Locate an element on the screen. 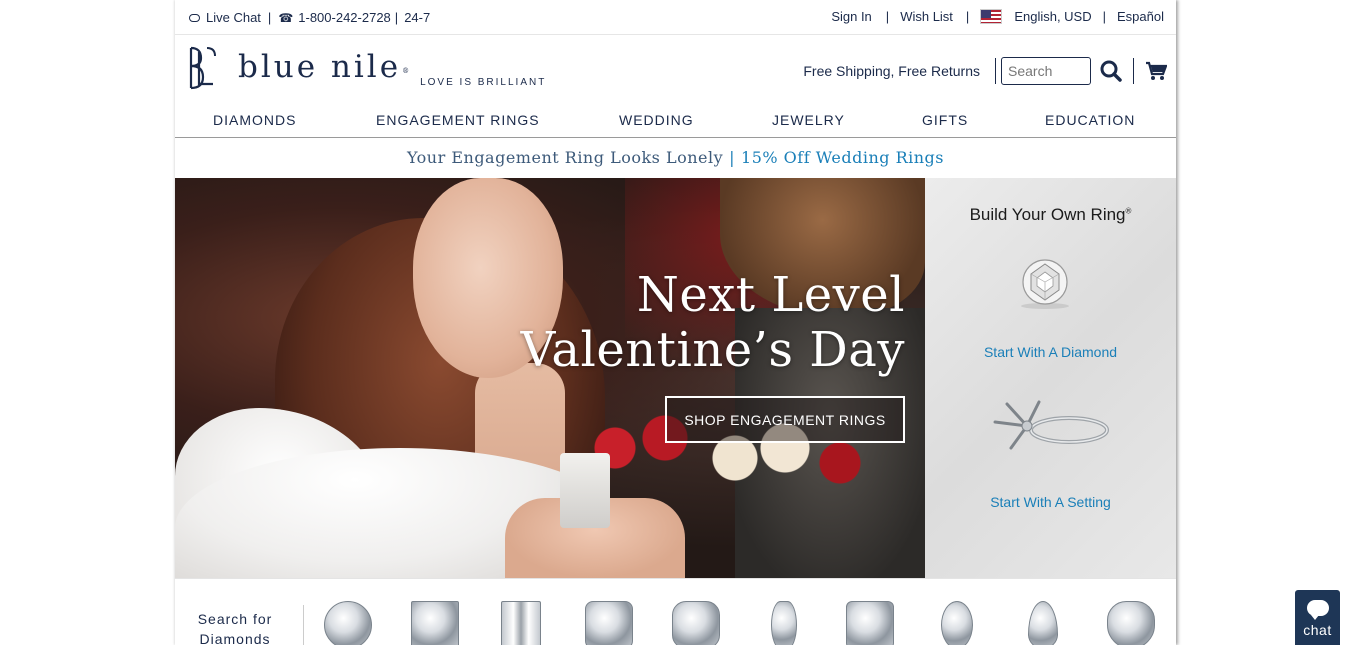  asscher-diamond-icon is located at coordinates (609, 623).